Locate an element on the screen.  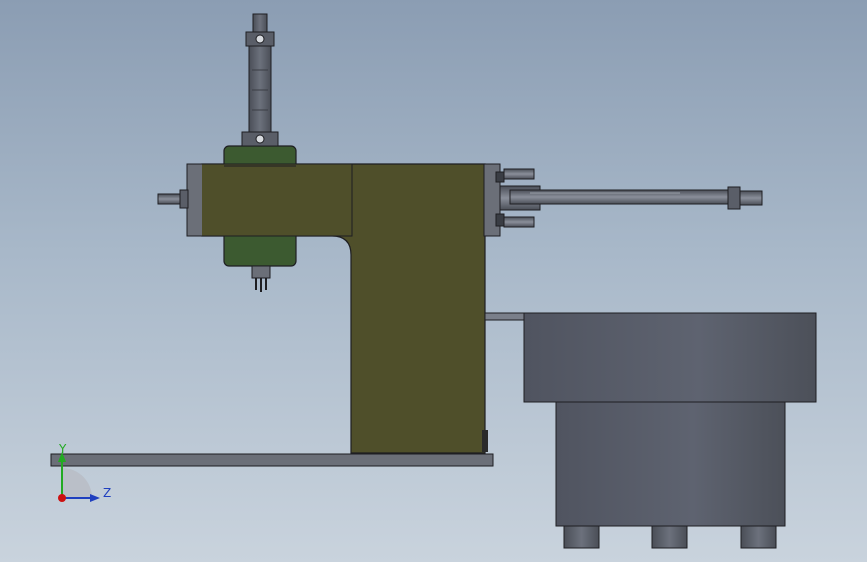
pin-icon is located at coordinates (260, 139).